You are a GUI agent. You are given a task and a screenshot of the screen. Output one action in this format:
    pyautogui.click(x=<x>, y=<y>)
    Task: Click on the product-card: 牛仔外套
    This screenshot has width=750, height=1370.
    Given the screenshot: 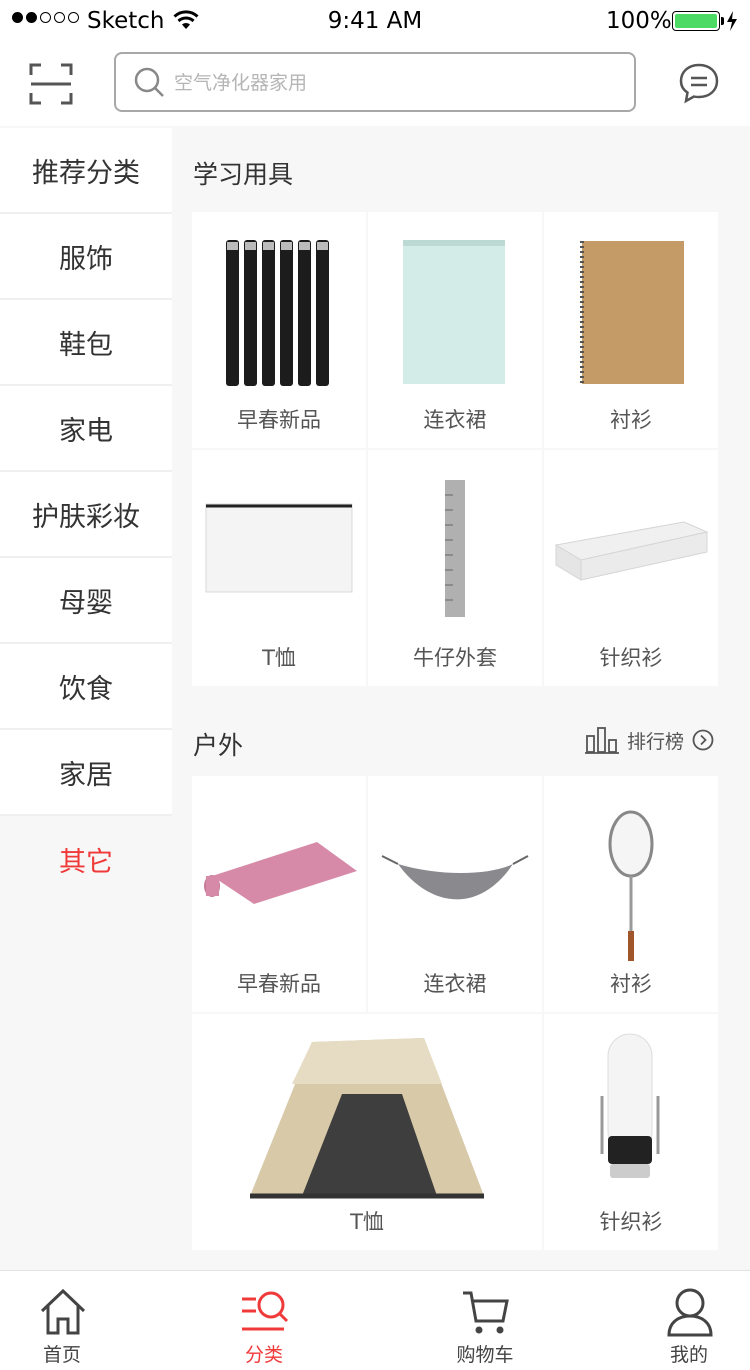 What is the action you would take?
    pyautogui.click(x=455, y=568)
    